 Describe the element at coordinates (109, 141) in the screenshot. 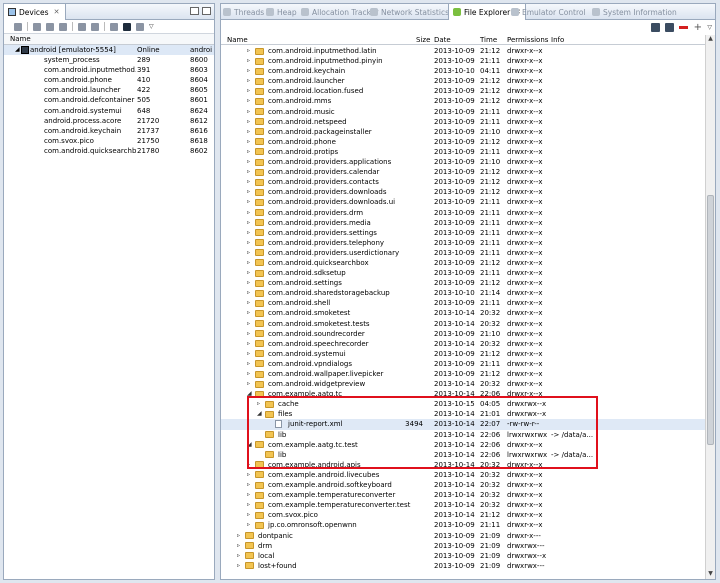

I see `process-row: com.svox.pico 21750 8618` at that location.